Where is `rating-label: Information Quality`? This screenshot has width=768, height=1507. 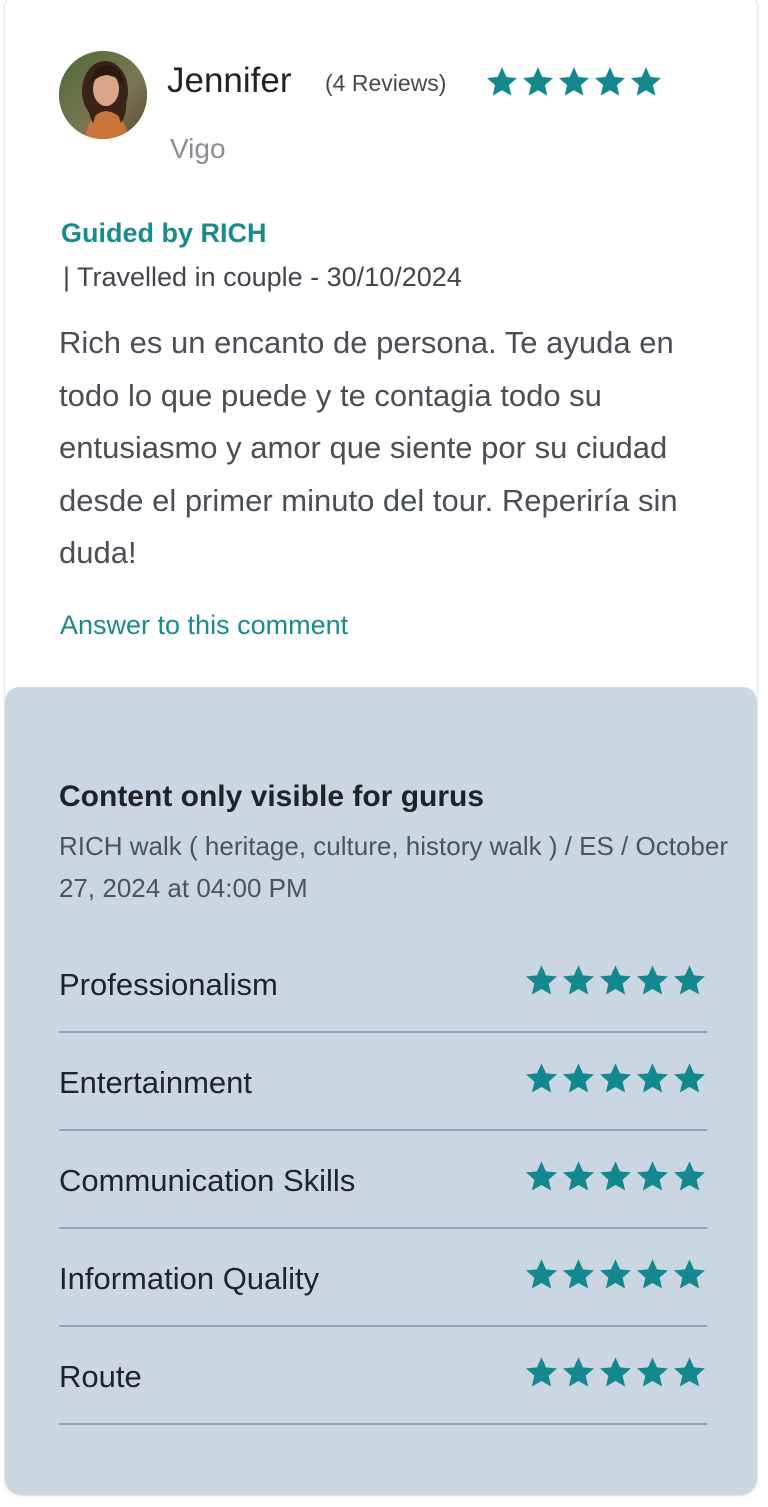
rating-label: Information Quality is located at coordinates (189, 1278).